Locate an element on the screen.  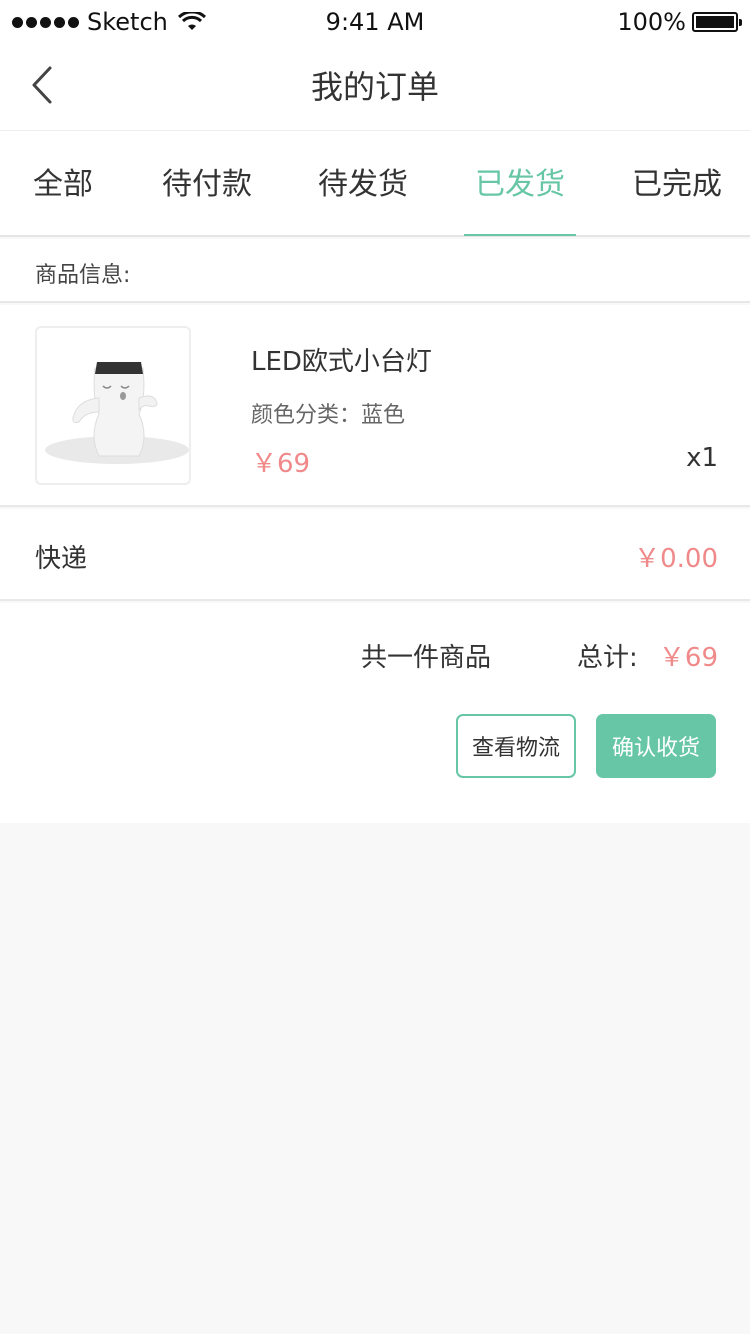
shipping-label: 快递 is located at coordinates (61, 559).